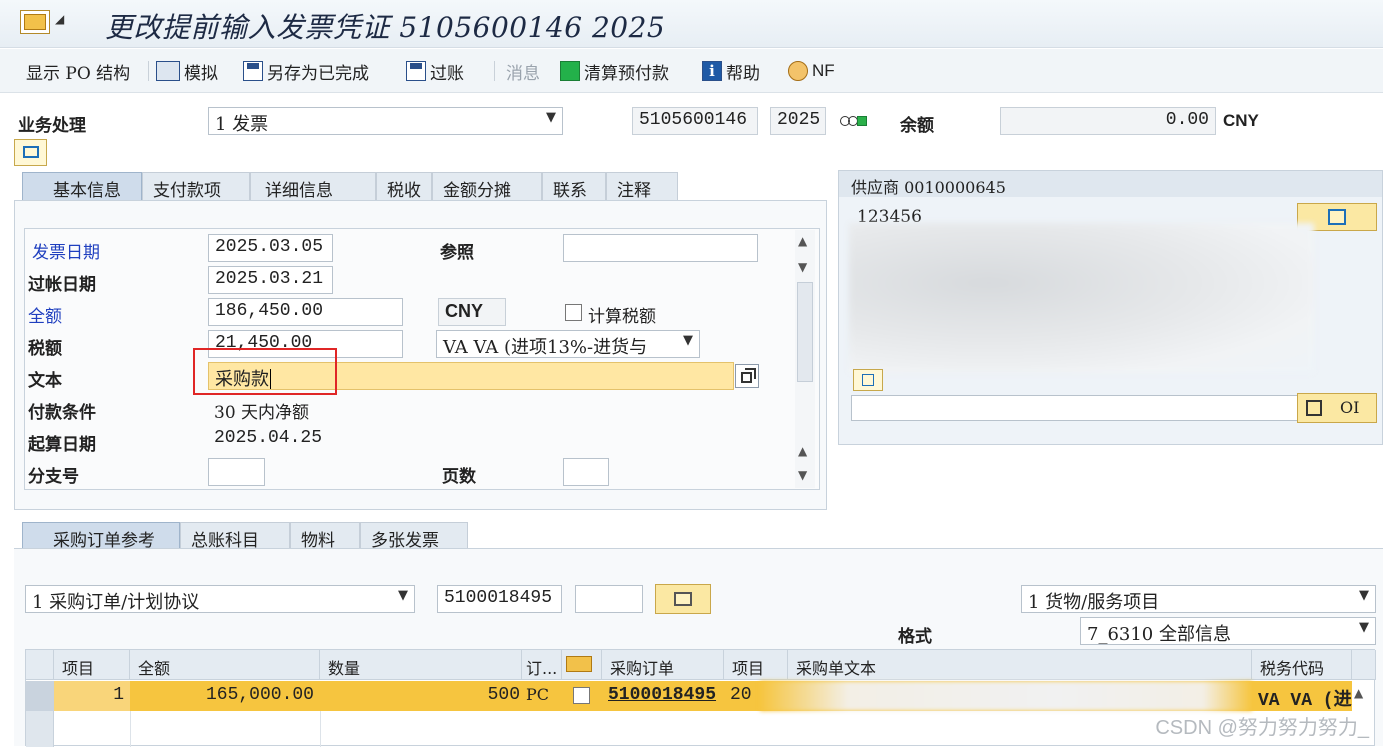 This screenshot has width=1383, height=747. I want to click on layout-value: 7_6310 全部信息, so click(1159, 634).